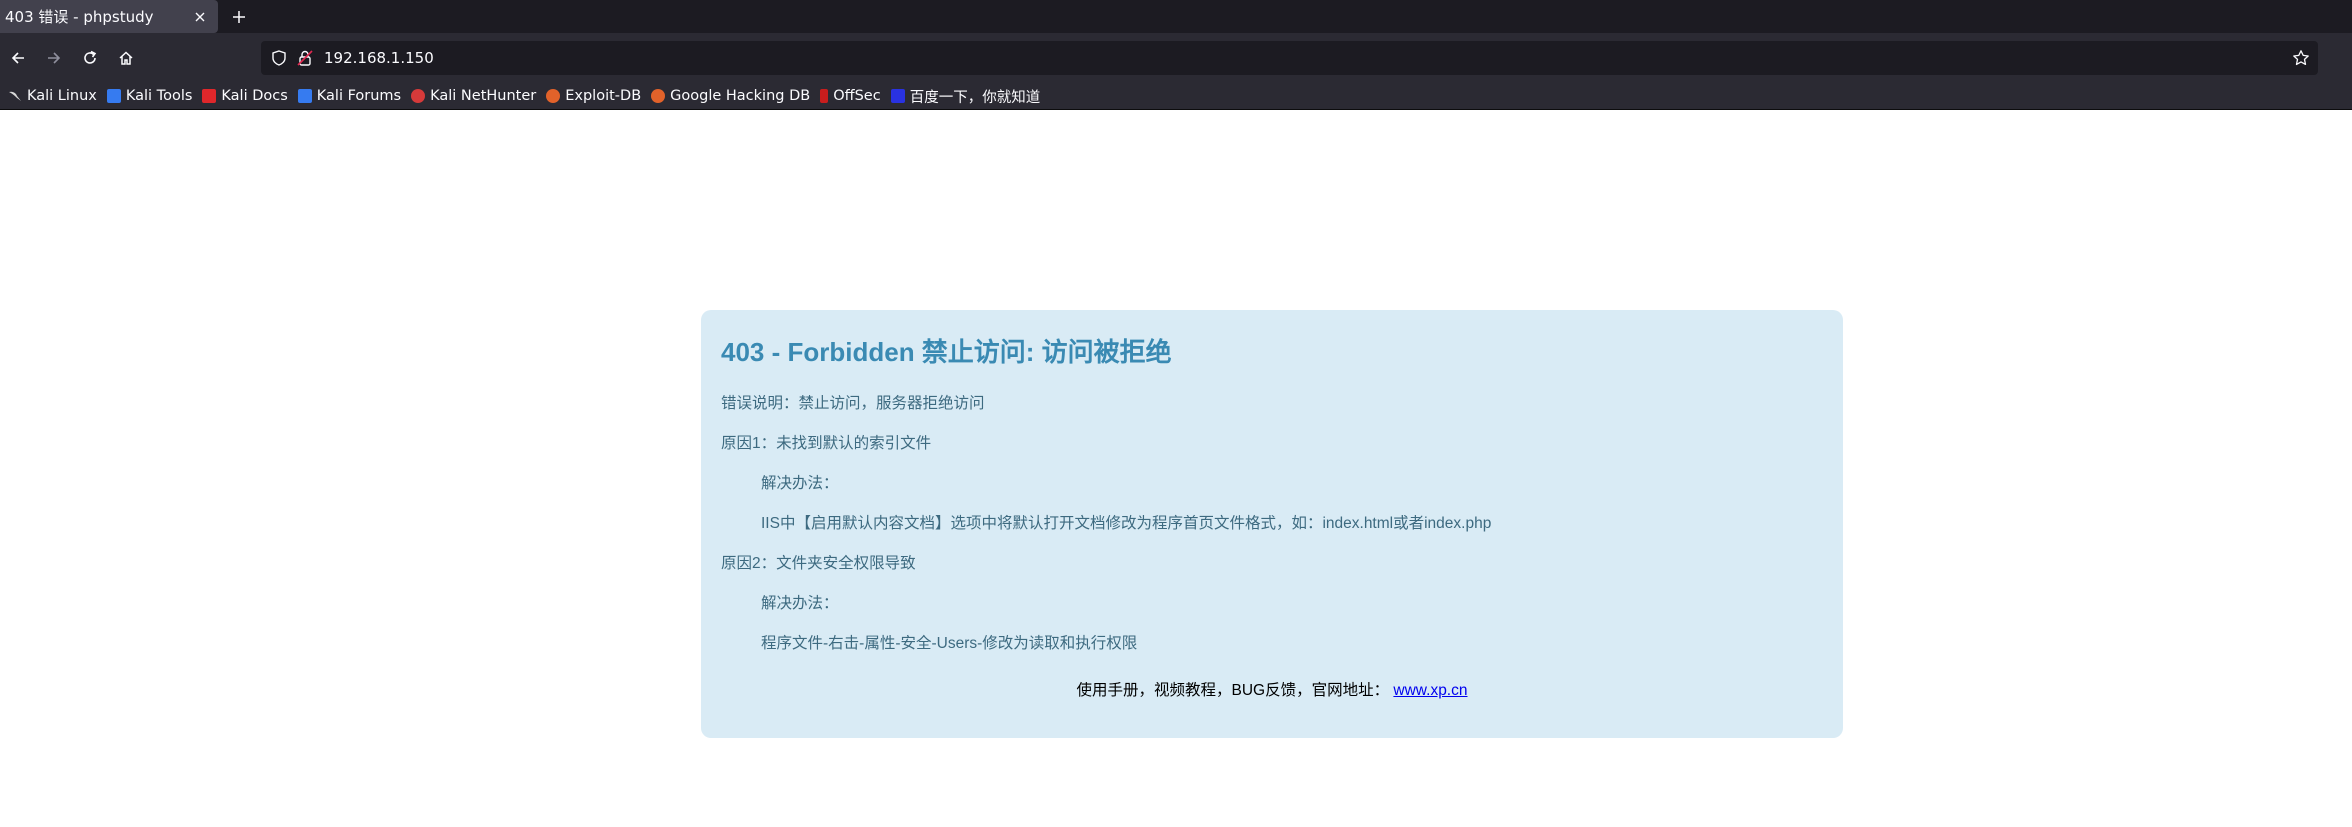  Describe the element at coordinates (254, 96) in the screenshot. I see `bookmark-label: Kali Docs` at that location.